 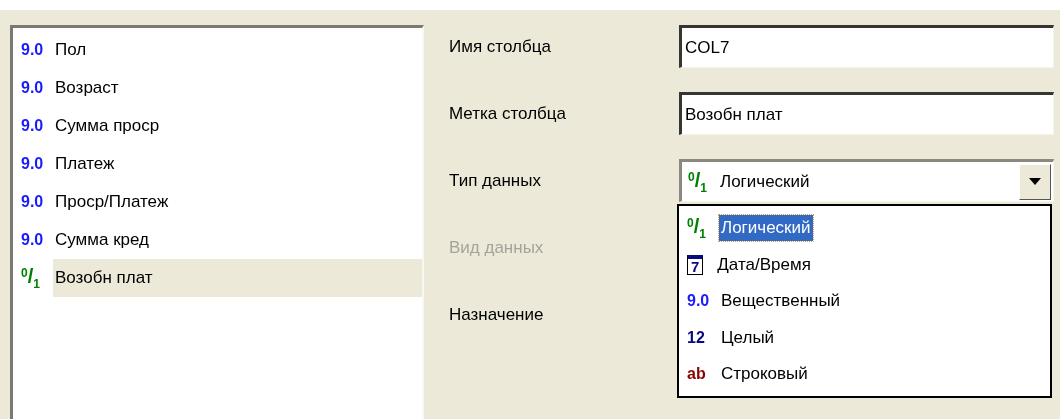 I want to click on input-field: Возобн плат, so click(x=866, y=113).